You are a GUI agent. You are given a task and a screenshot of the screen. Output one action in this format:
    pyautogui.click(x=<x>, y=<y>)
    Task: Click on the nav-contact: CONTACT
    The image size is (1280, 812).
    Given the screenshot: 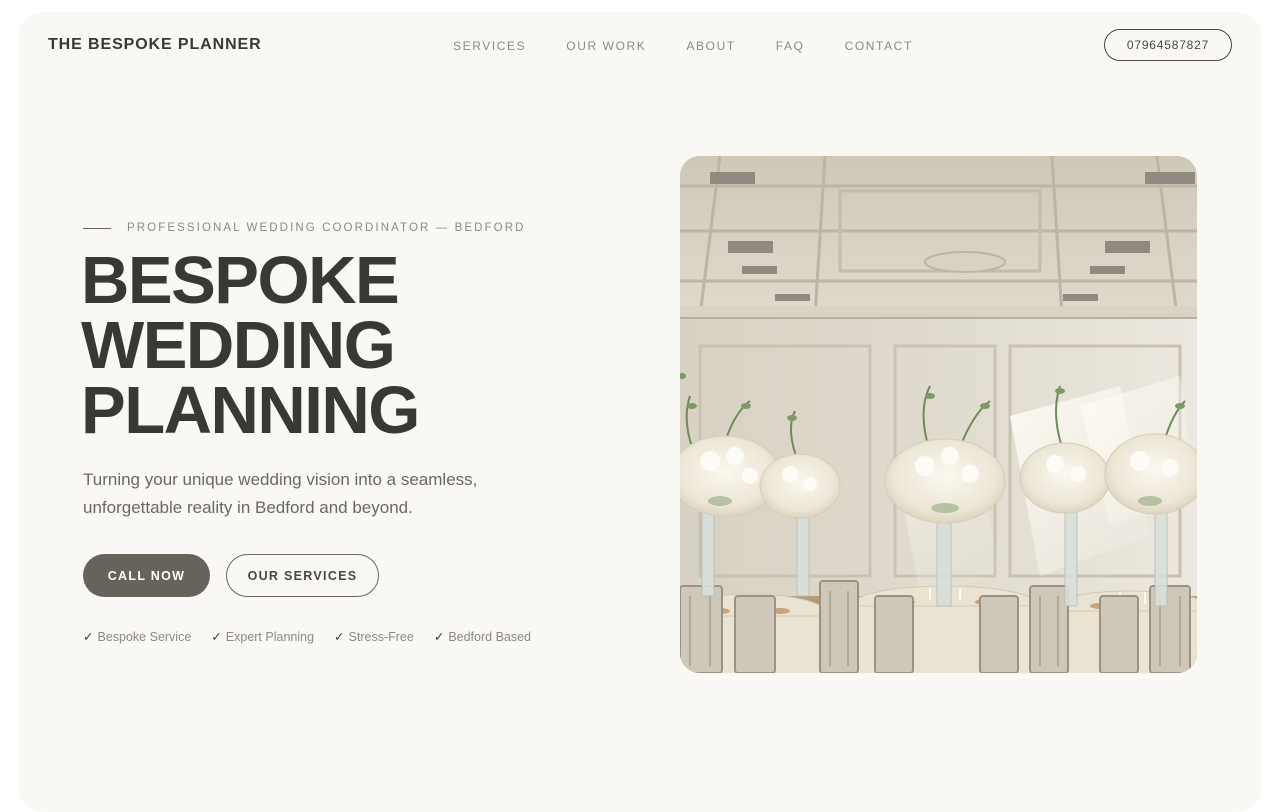 What is the action you would take?
    pyautogui.click(x=879, y=46)
    